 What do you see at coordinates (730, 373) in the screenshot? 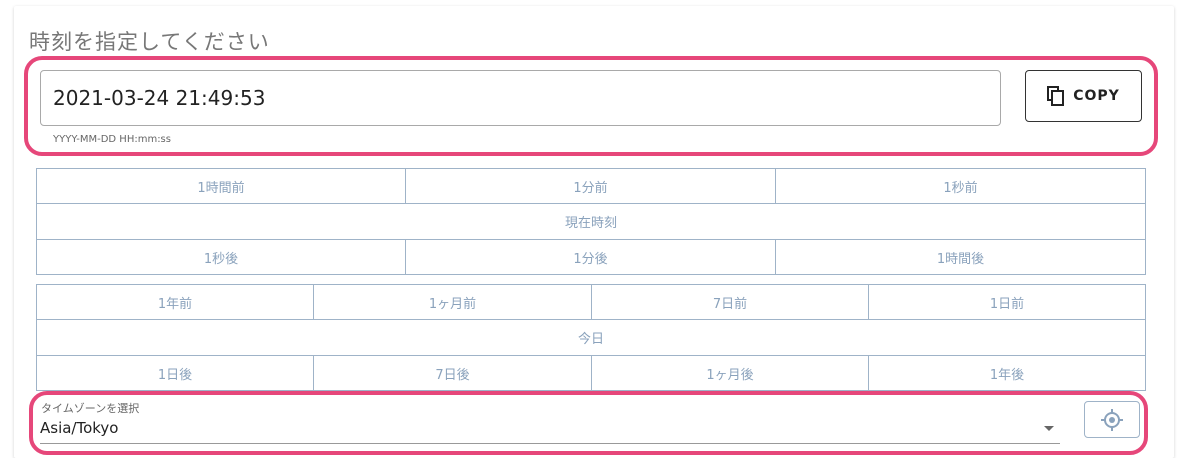
I see `plus-1-month-button: 1ヶ月後` at bounding box center [730, 373].